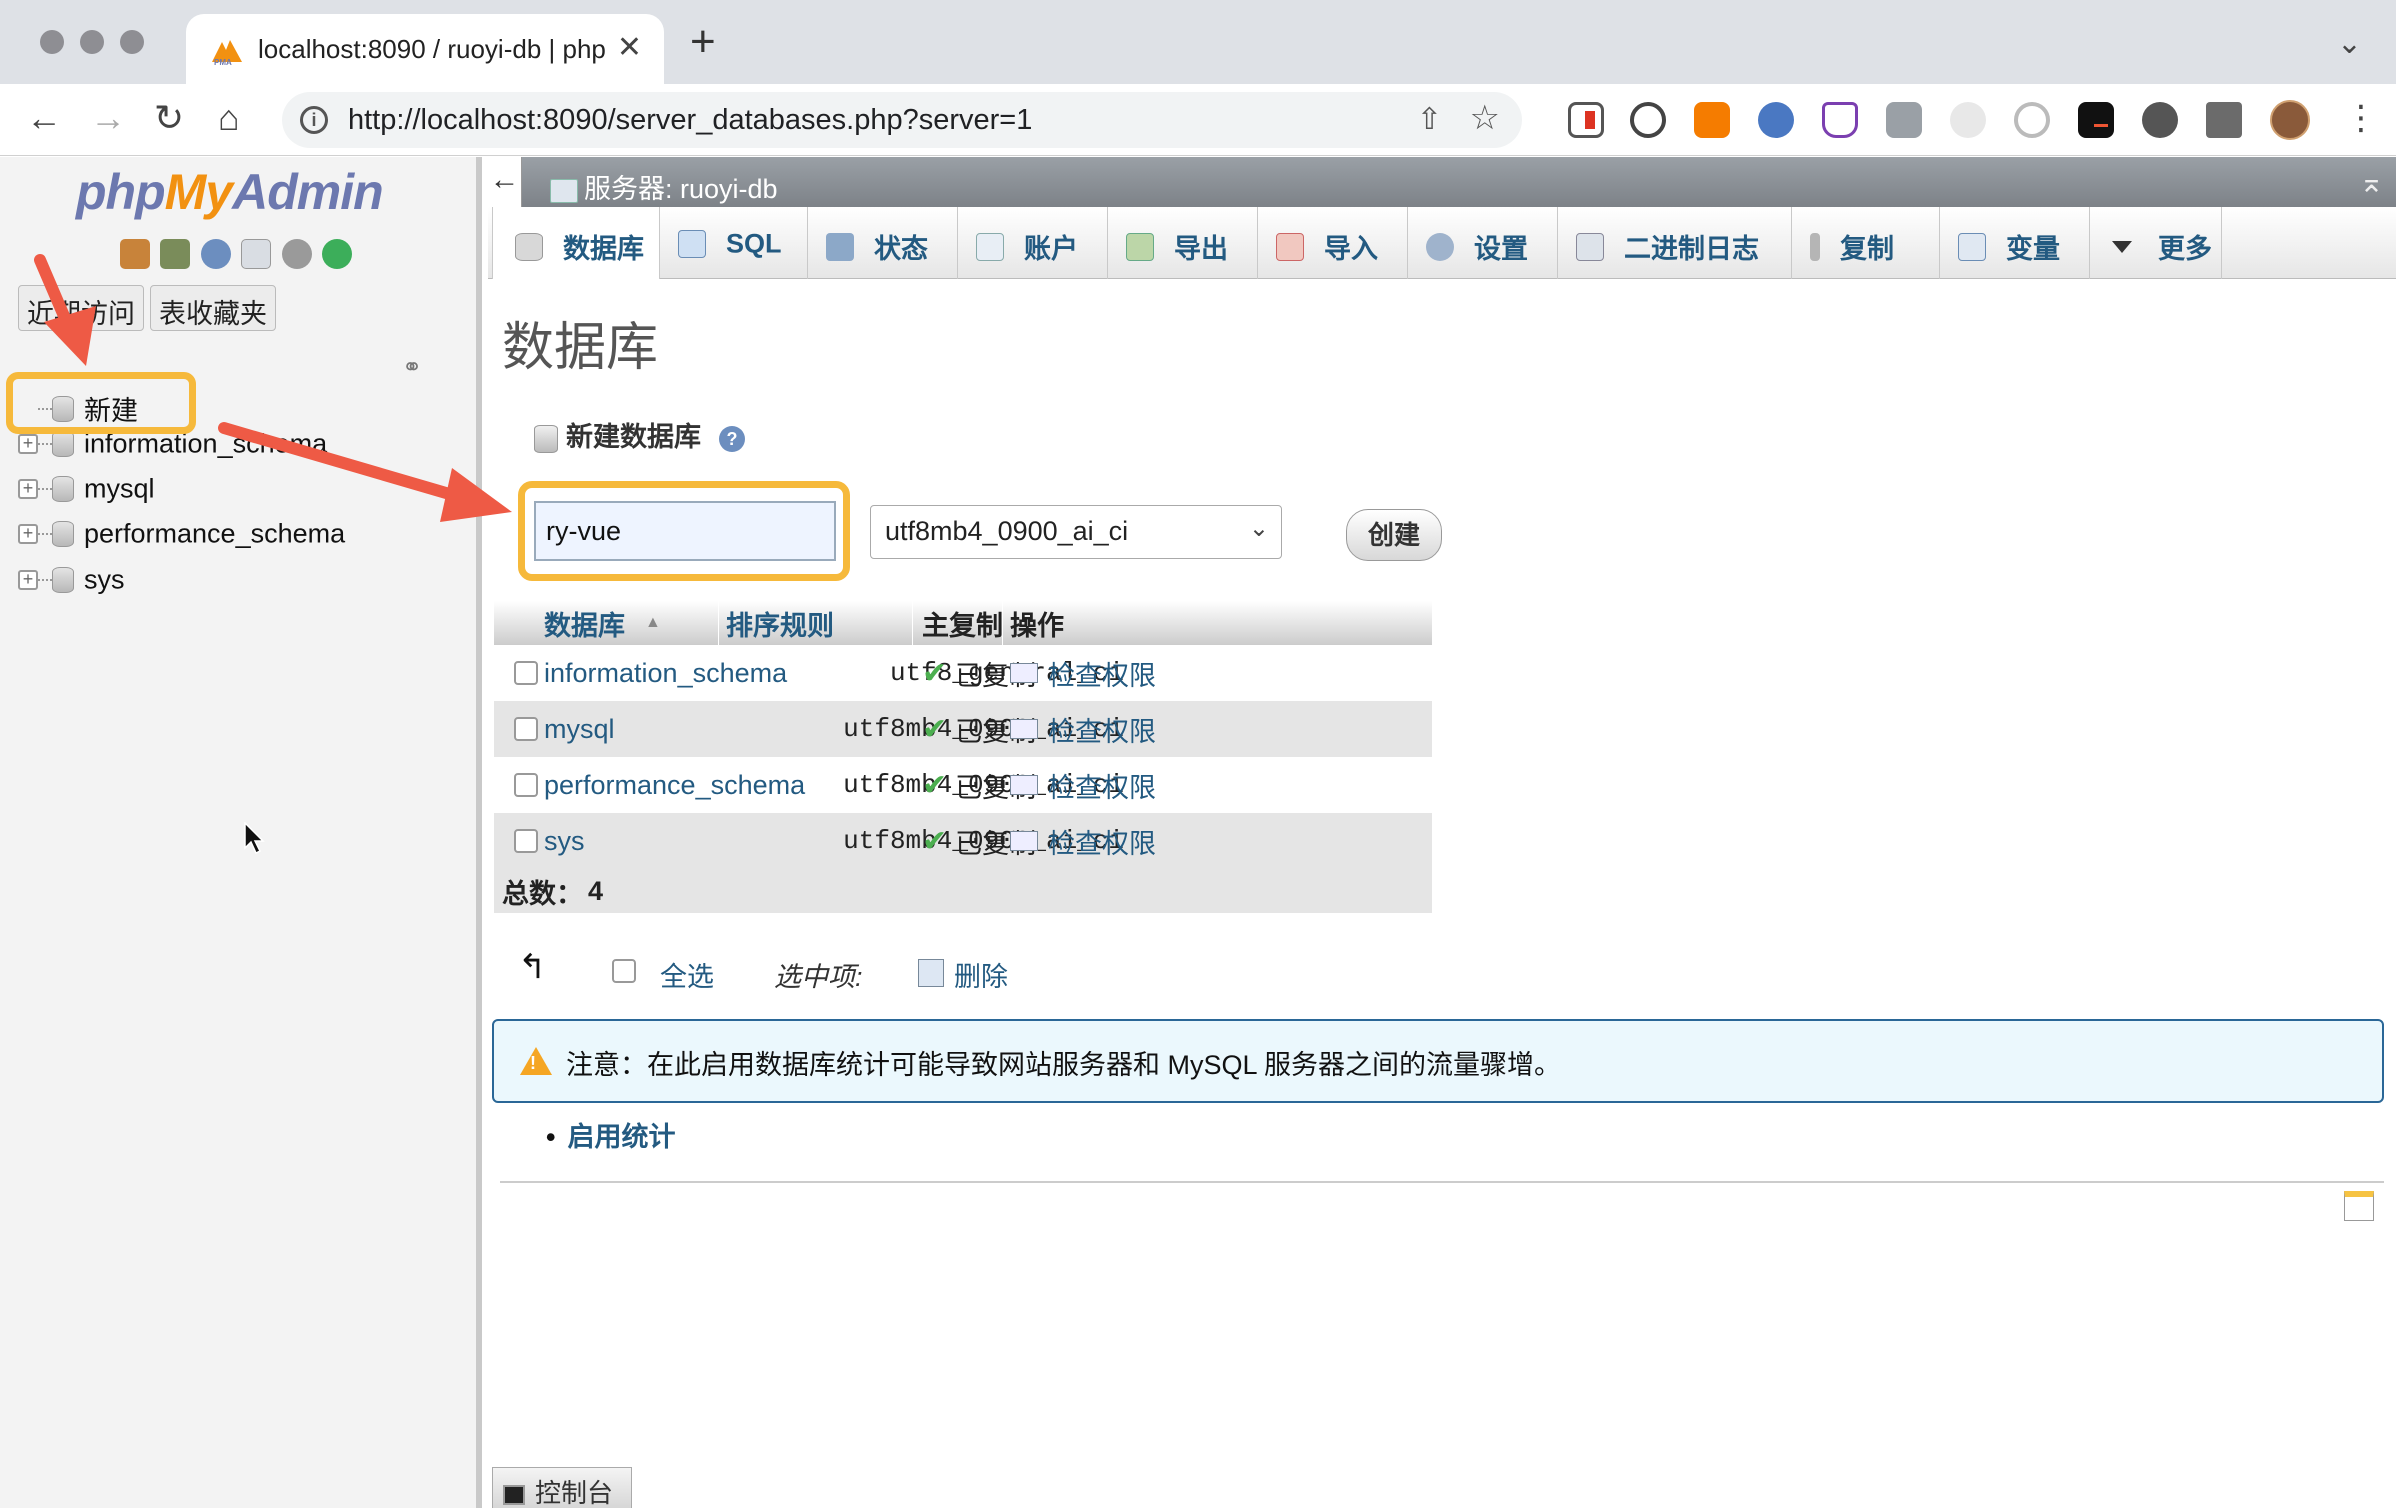 The width and height of the screenshot is (2396, 1508). I want to click on extension-blue-circle-icon, so click(1776, 120).